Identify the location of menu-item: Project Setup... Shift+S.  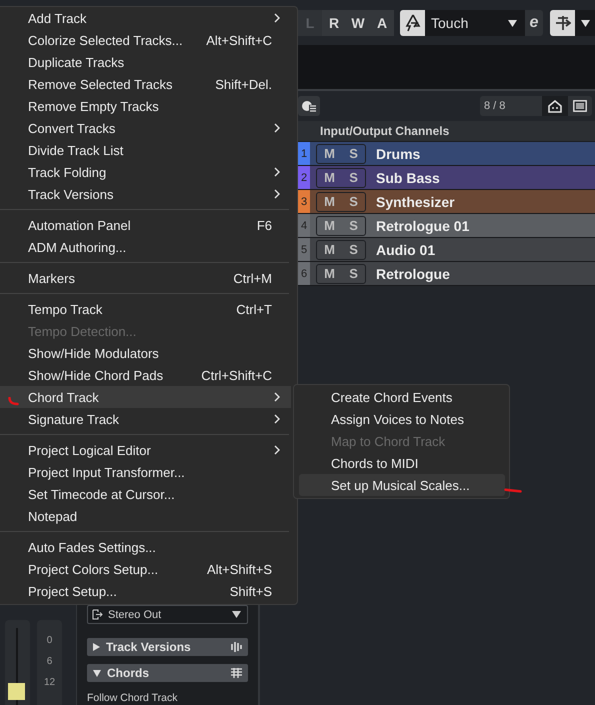
(145, 591).